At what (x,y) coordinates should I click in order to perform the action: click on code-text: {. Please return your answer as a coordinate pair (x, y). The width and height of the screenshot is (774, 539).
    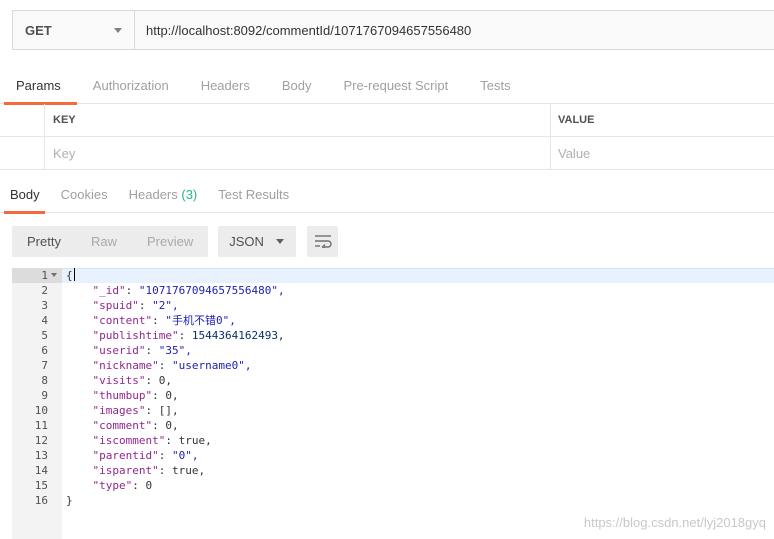
    Looking at the image, I should click on (70, 275).